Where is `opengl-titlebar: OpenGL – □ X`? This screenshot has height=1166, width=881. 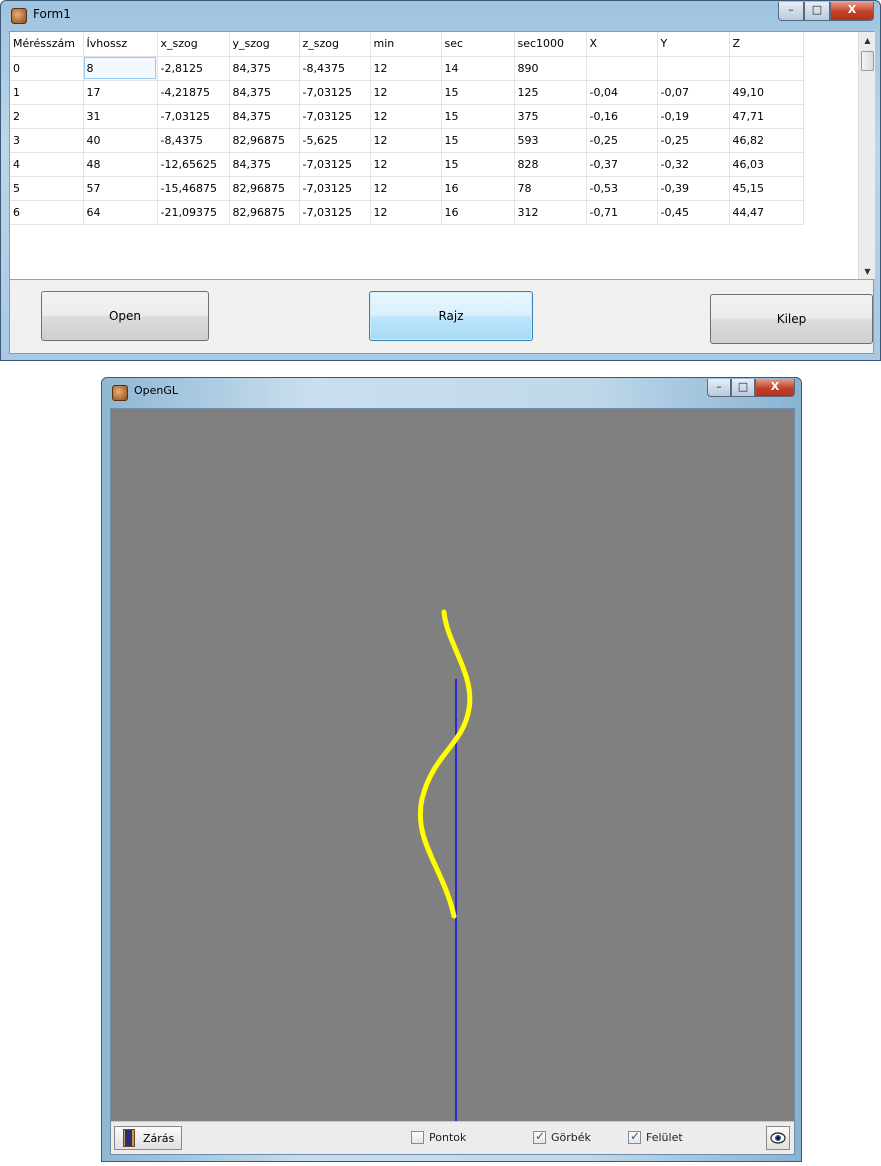 opengl-titlebar: OpenGL – □ X is located at coordinates (451, 393).